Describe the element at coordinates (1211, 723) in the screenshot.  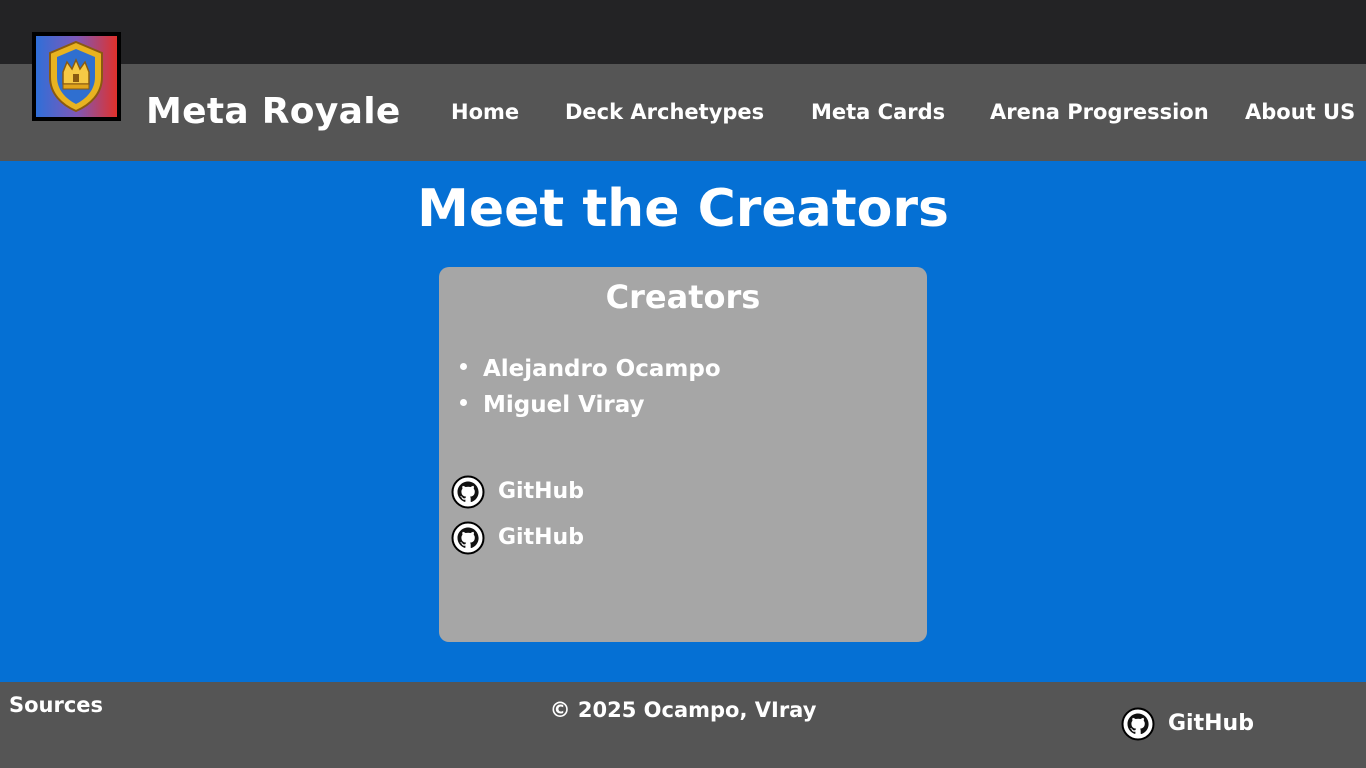
I see `footer-github-label: GitHub` at that location.